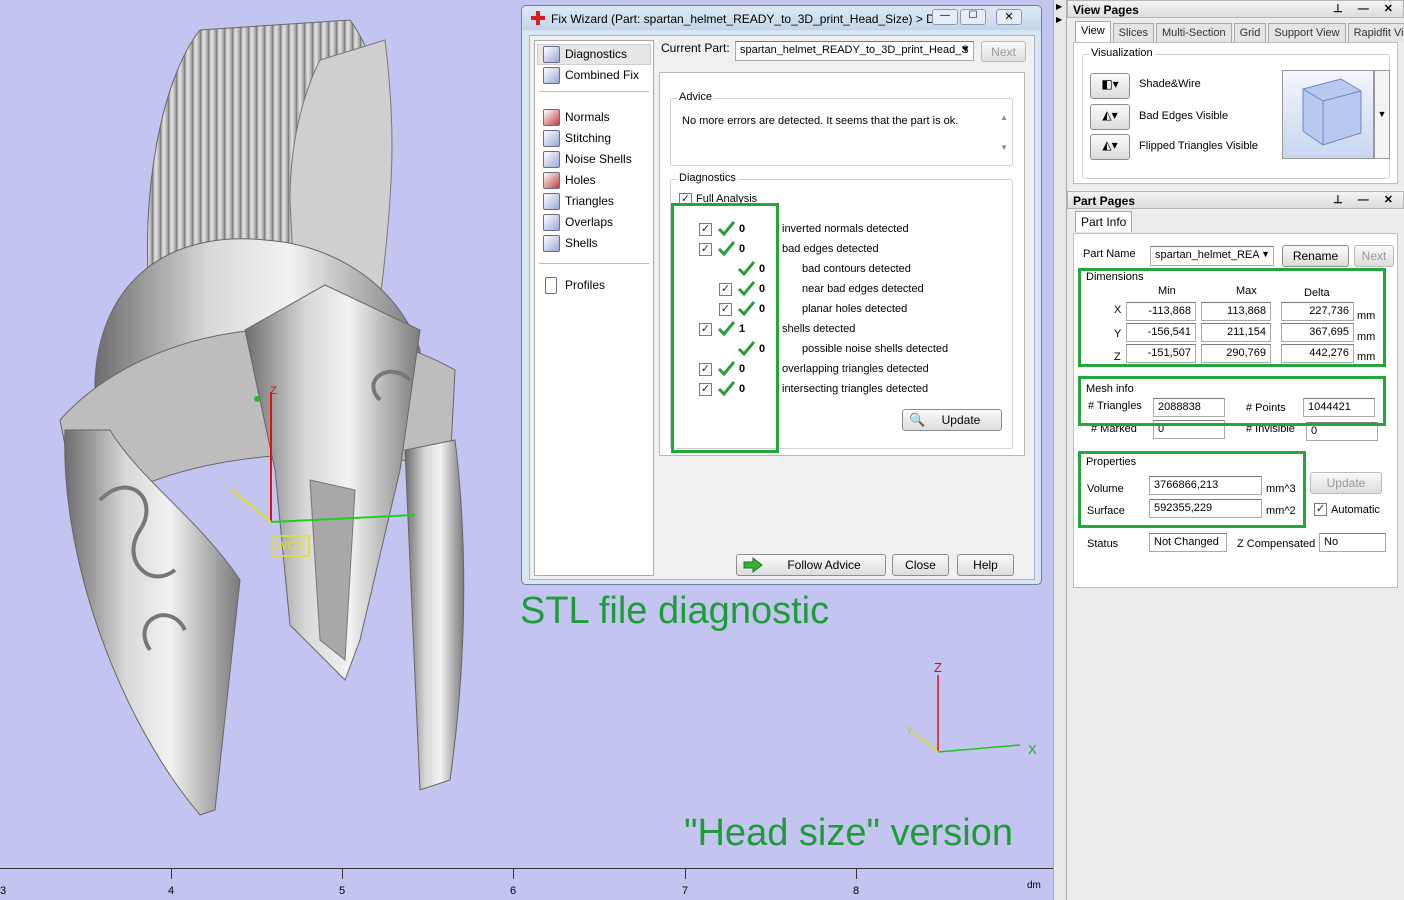 This screenshot has height=900, width=1404. I want to click on part-name-select: spartan_helmet_REA ▼, so click(1212, 256).